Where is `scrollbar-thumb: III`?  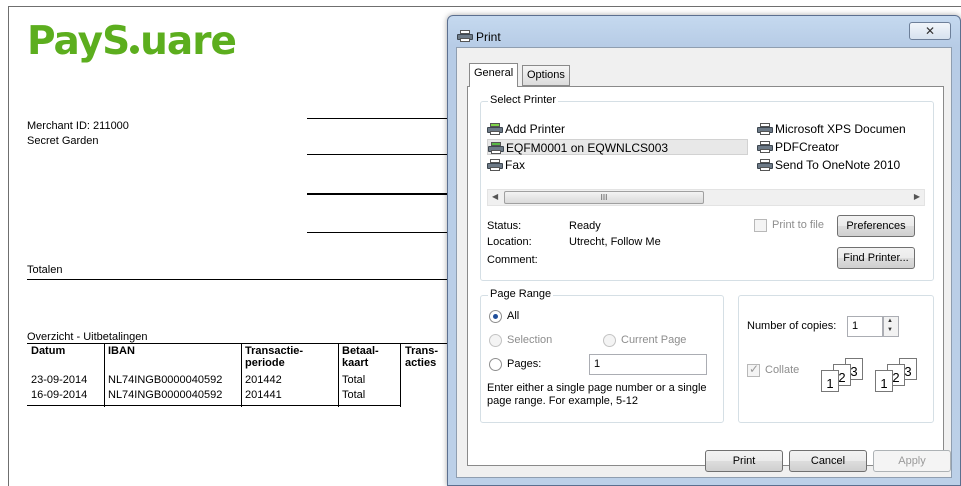
scrollbar-thumb: III is located at coordinates (604, 197).